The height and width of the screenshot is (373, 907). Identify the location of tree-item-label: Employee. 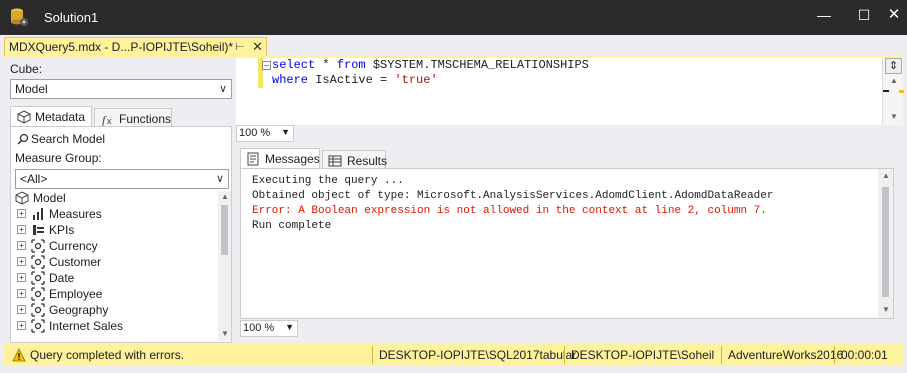
(76, 294).